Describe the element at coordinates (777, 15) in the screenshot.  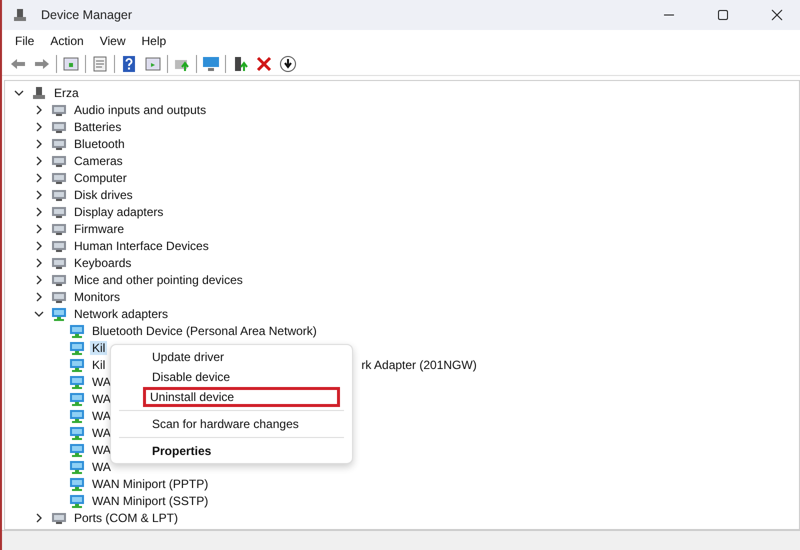
I see `close-icon` at that location.